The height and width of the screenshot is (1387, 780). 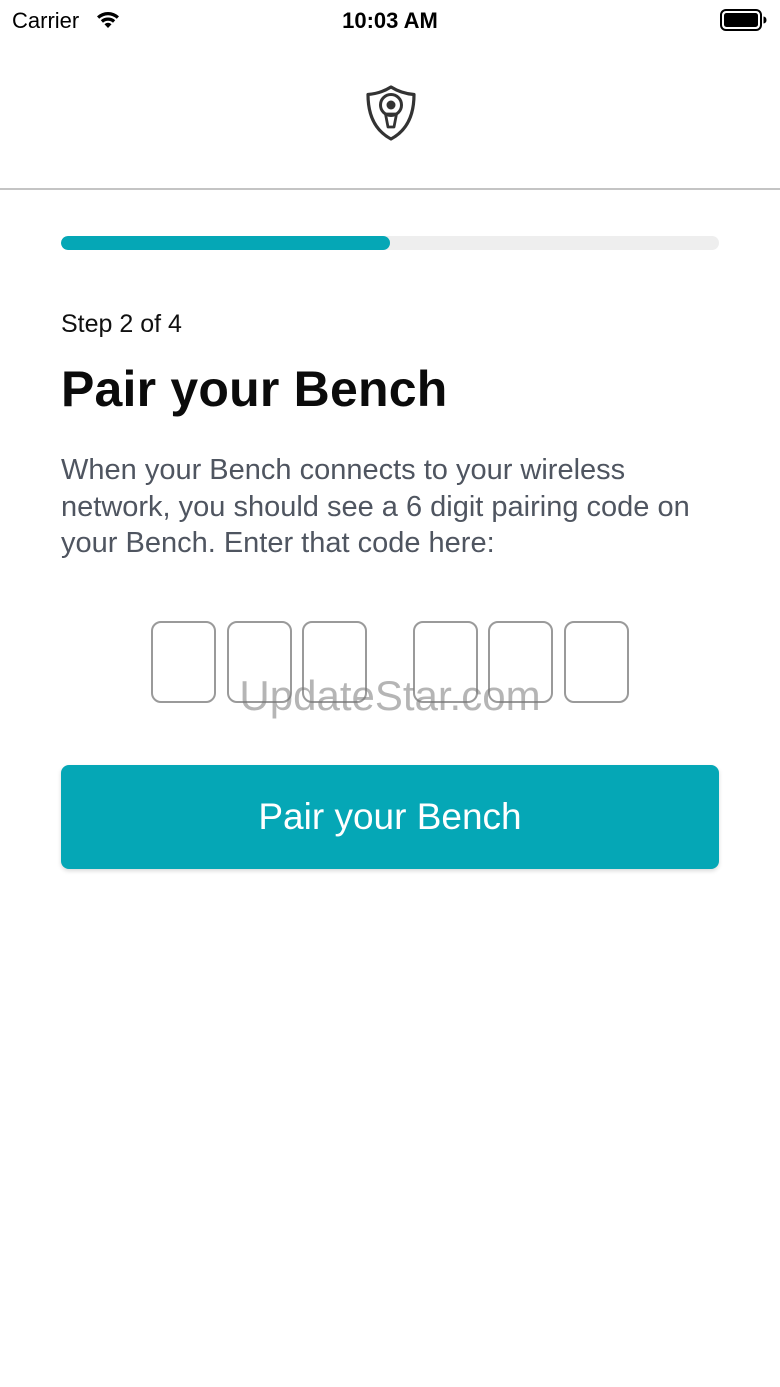 I want to click on progress-bar, so click(x=390, y=243).